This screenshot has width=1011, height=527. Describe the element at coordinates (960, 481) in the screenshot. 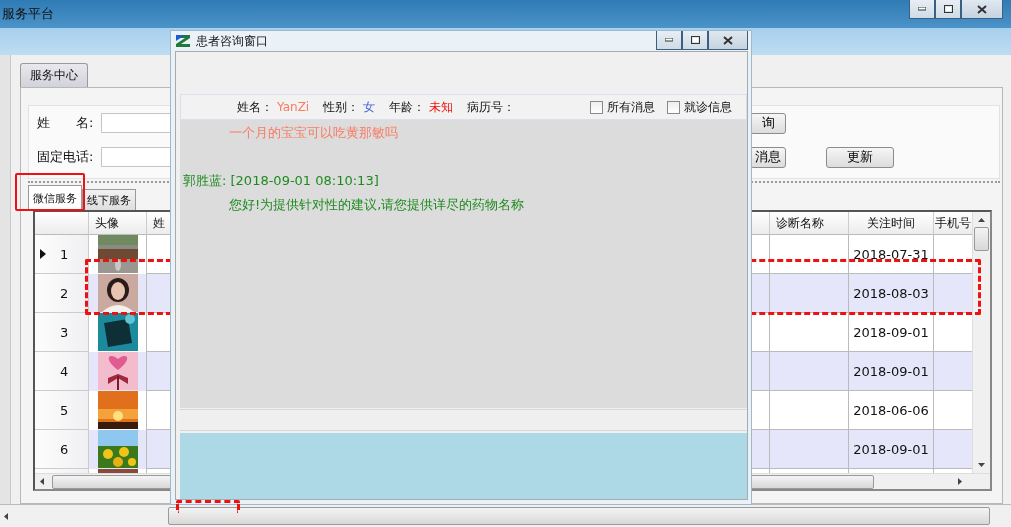

I see `scroll-right-icon` at that location.